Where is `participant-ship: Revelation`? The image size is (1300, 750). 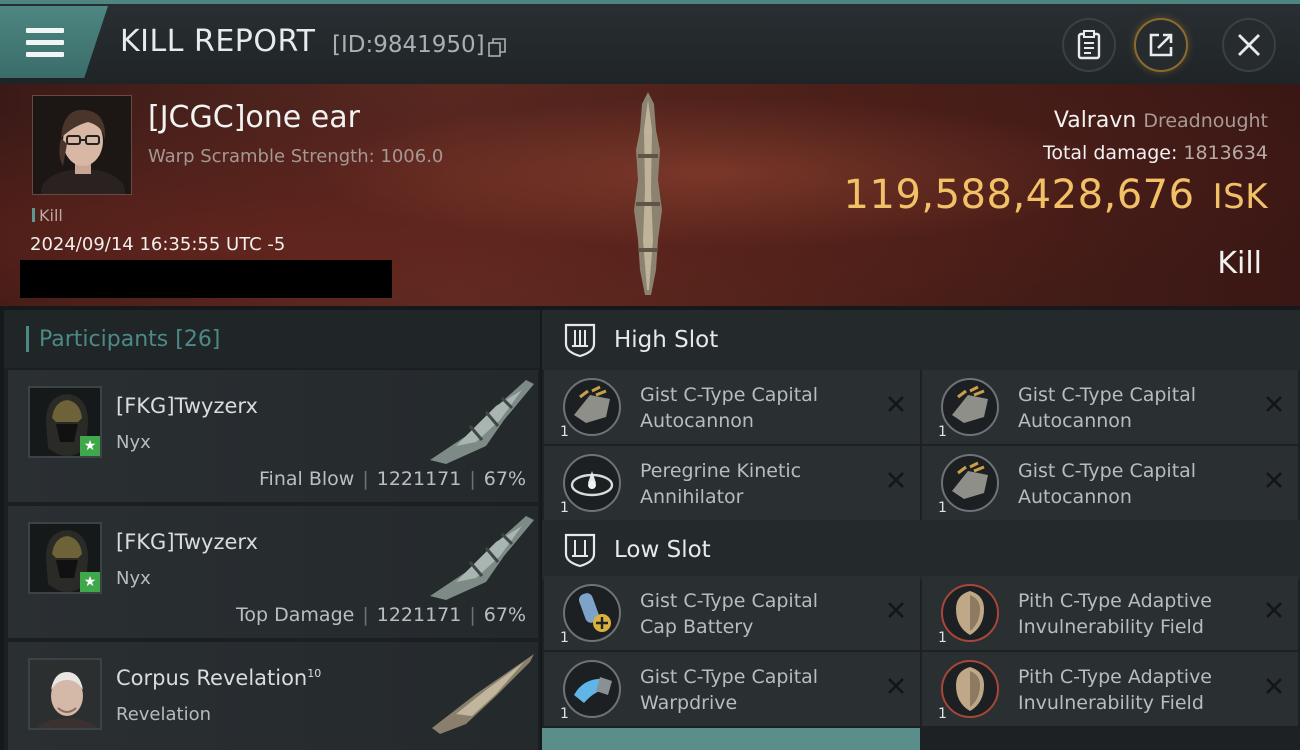 participant-ship: Revelation is located at coordinates (164, 714).